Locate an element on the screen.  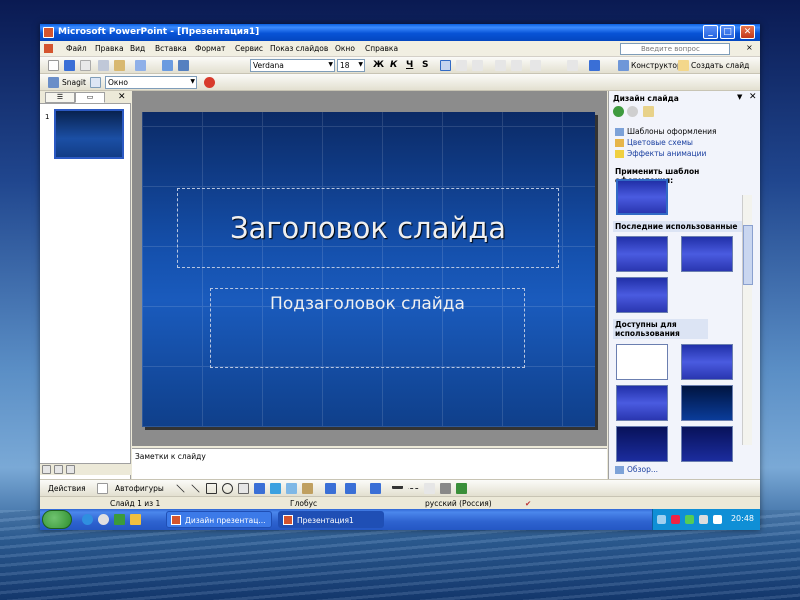
font-size-select: 18 ▼ is located at coordinates (351, 65).